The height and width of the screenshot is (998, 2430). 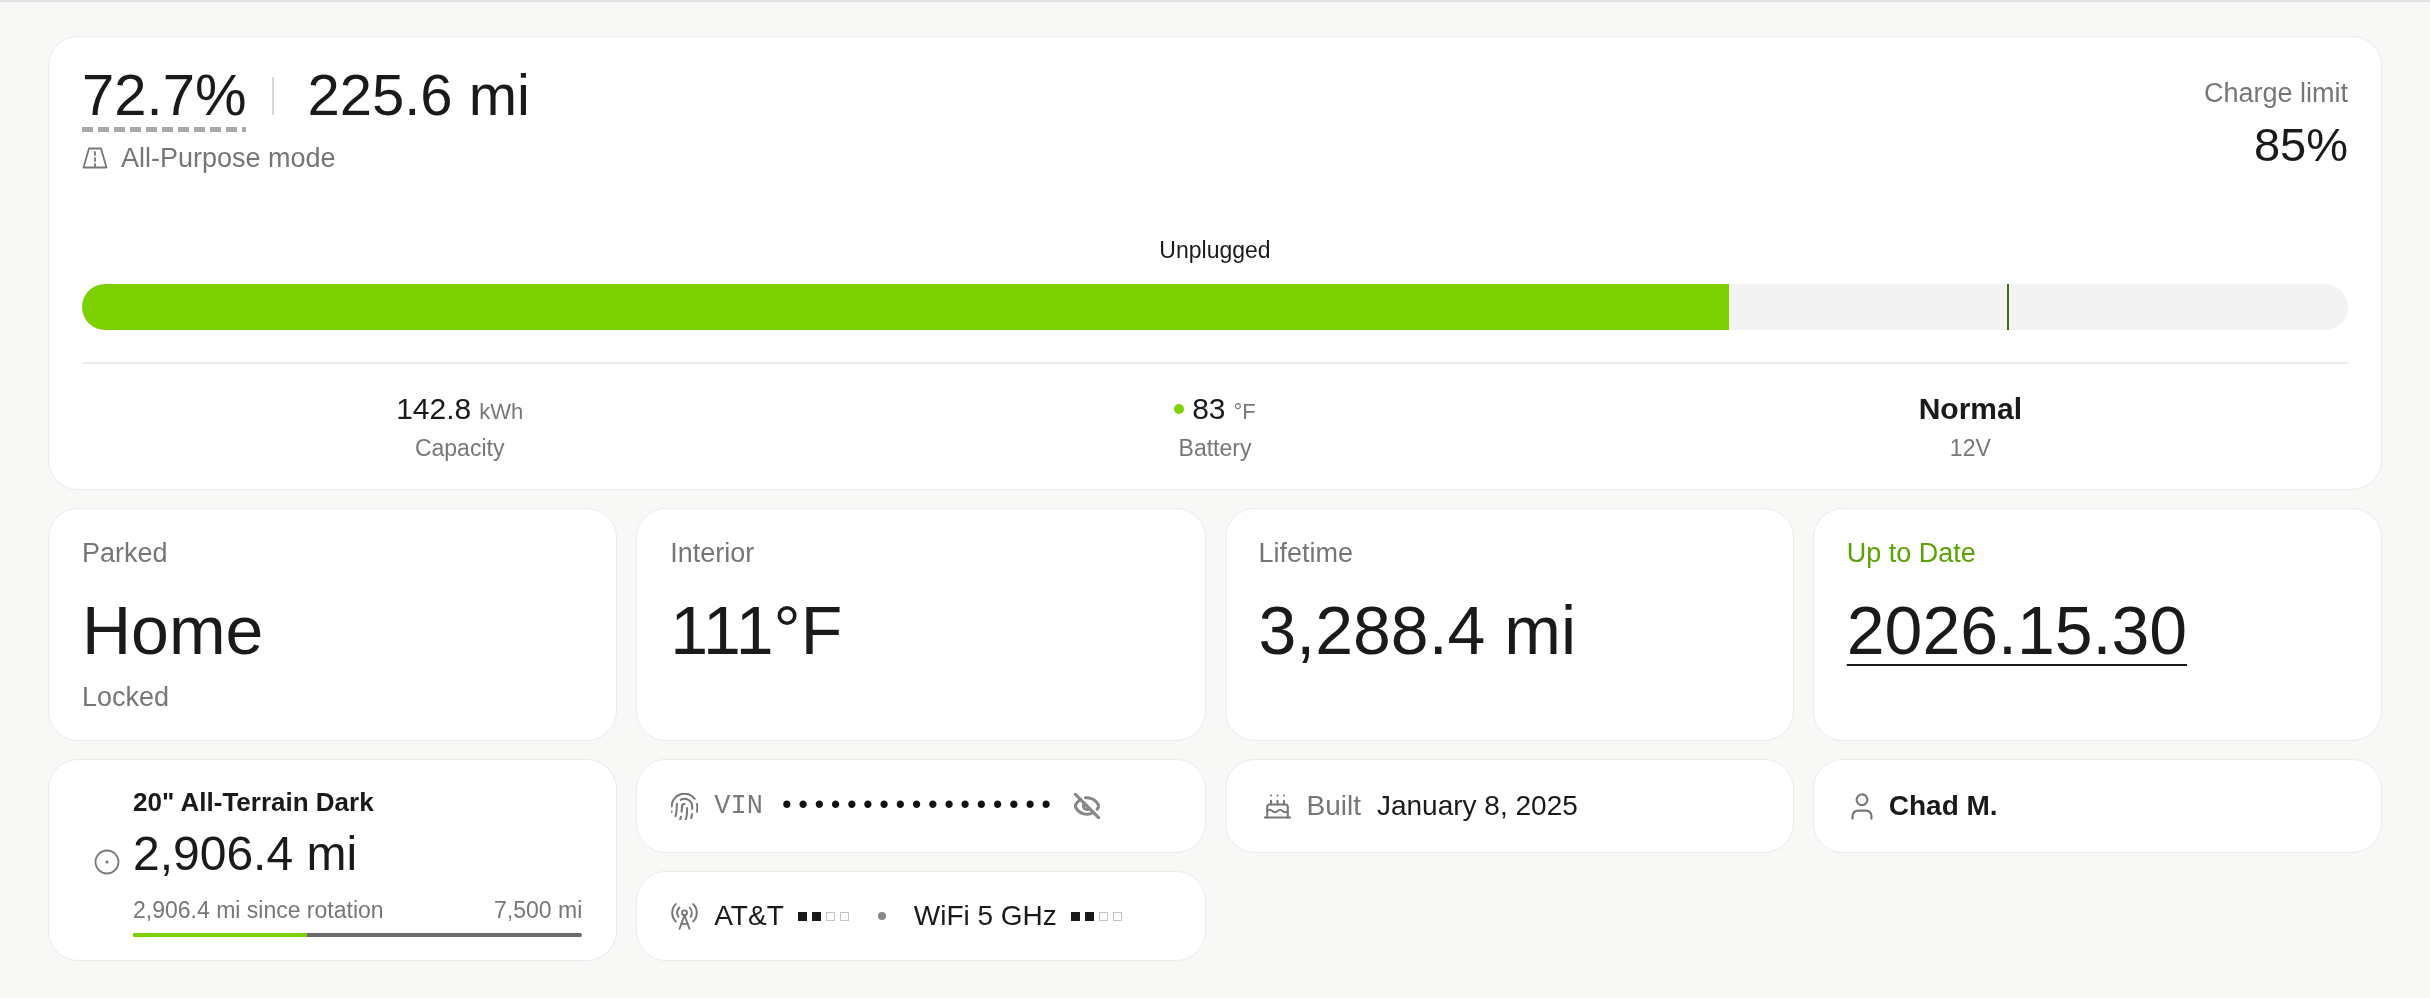 I want to click on network-name: AT&T, so click(x=749, y=916).